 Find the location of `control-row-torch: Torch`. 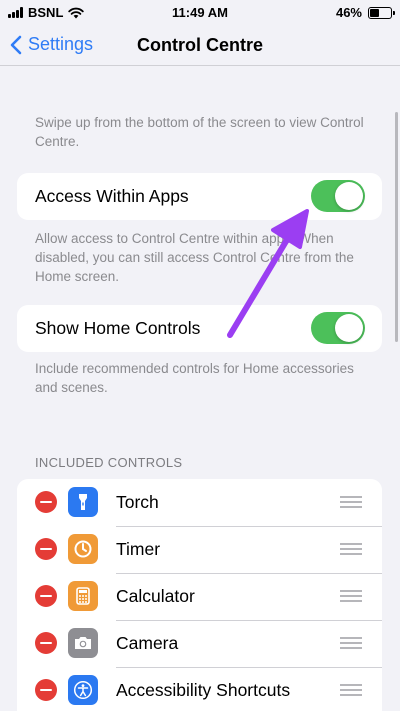

control-row-torch: Torch is located at coordinates (199, 502).